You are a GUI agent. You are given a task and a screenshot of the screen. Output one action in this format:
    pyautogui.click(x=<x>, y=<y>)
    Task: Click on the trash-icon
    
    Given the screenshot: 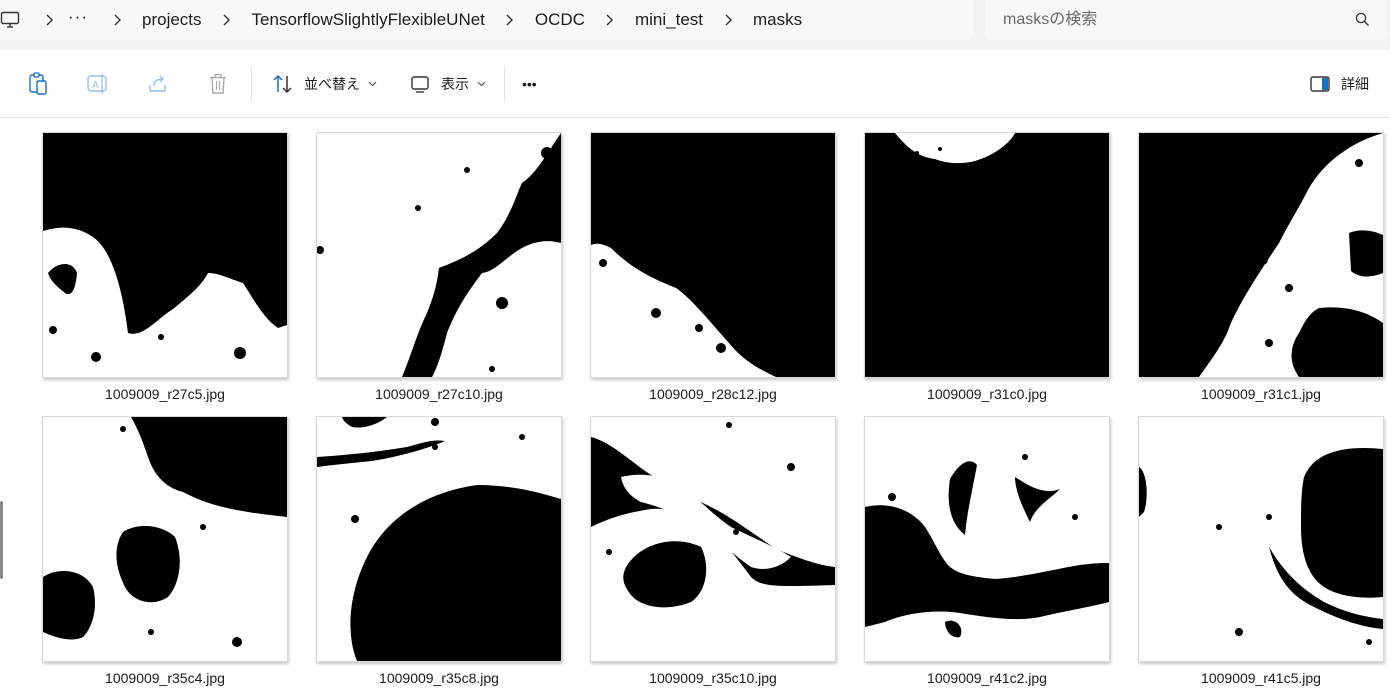 What is the action you would take?
    pyautogui.click(x=218, y=84)
    